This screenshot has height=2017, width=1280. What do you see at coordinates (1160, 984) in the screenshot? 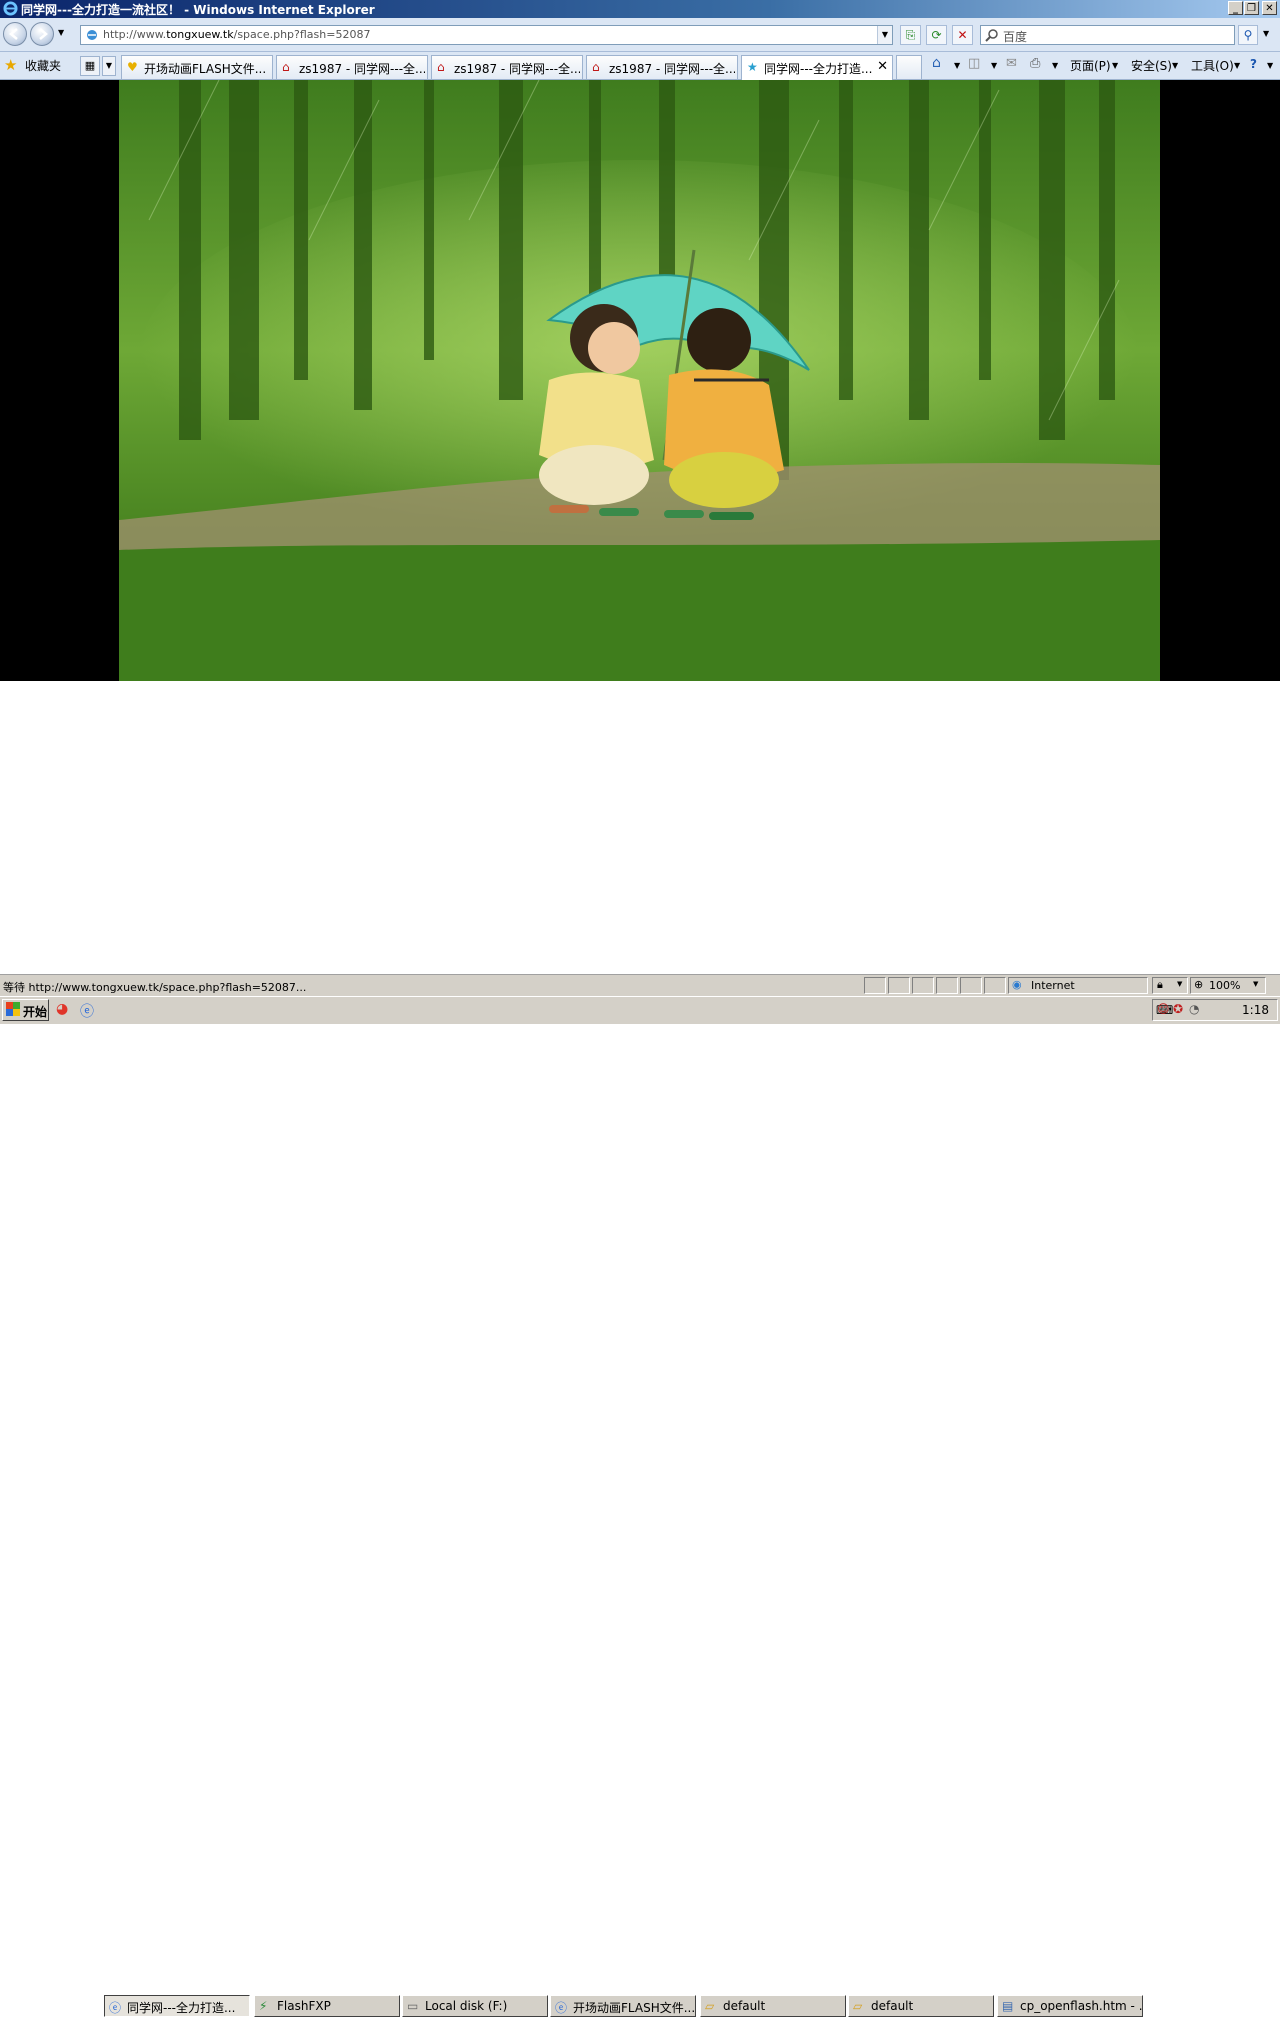
I see `lock-icon: 🔒︎` at bounding box center [1160, 984].